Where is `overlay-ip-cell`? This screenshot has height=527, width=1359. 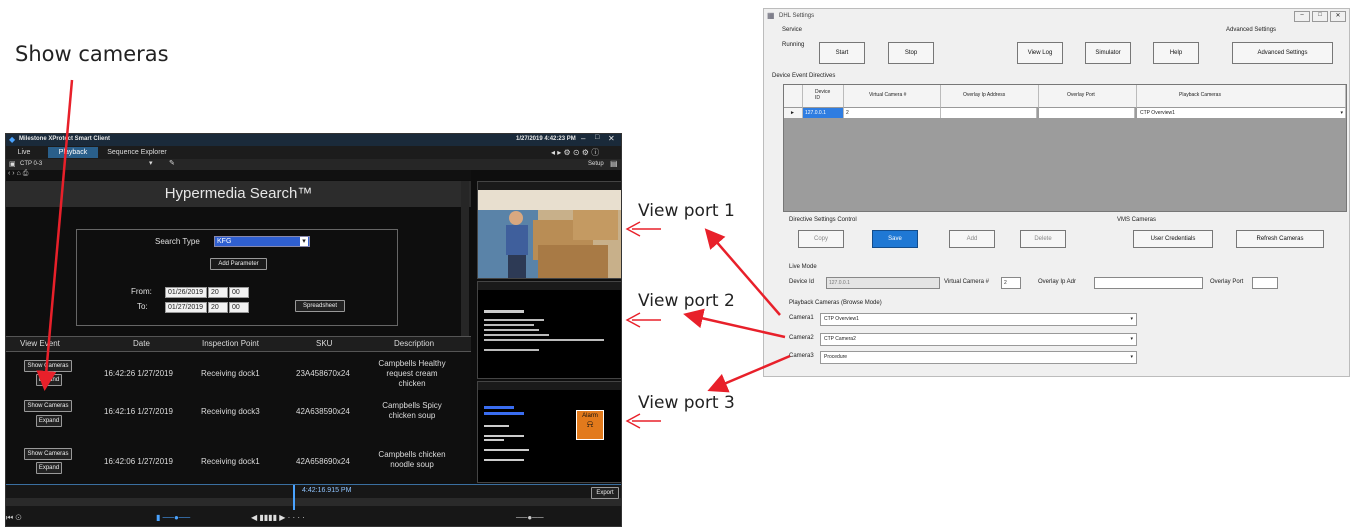
overlay-ip-cell is located at coordinates (989, 113).